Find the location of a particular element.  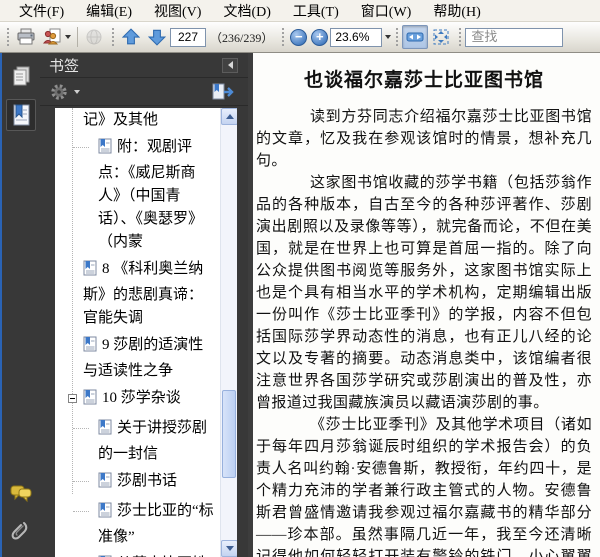

collapse-expander-icon is located at coordinates (72, 399).